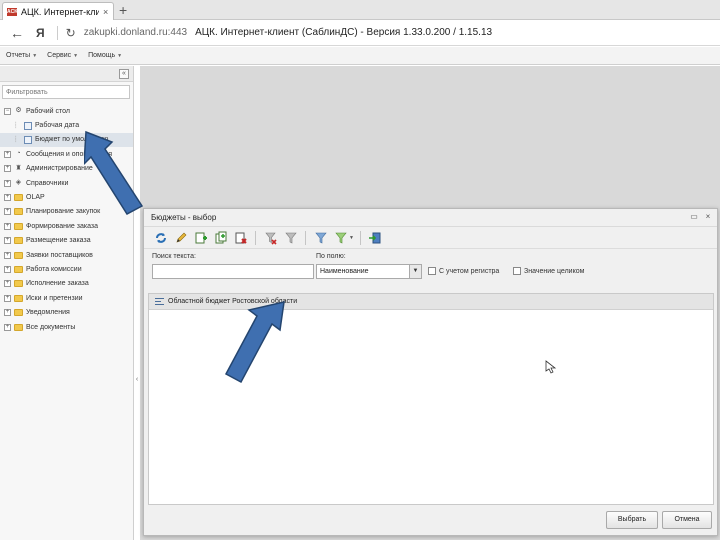  Describe the element at coordinates (290, 237) in the screenshot. I see `filter-icon` at that location.